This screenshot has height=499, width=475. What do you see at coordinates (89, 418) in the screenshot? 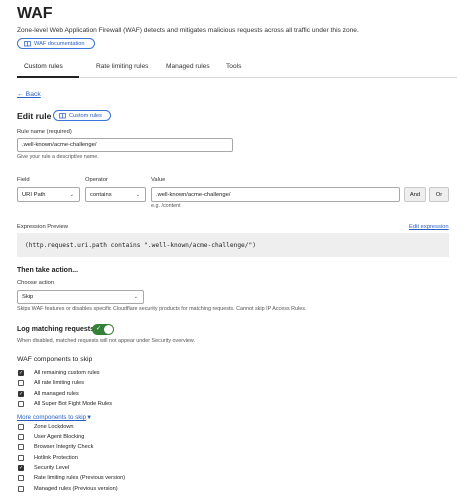
I see `caret-down-icon: ▼` at bounding box center [89, 418].